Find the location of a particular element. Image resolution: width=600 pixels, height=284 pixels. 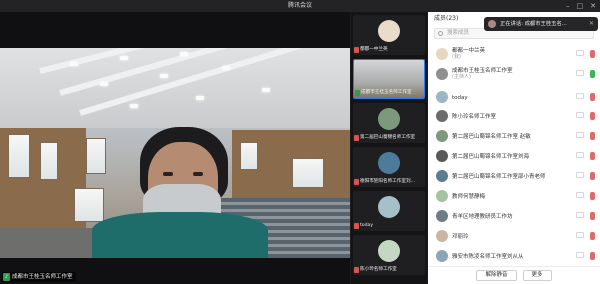

member-row: 邓丽玲 is located at coordinates (514, 237).